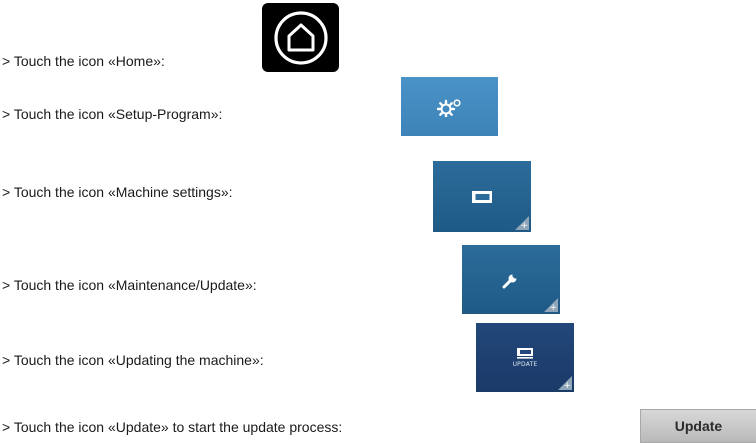  I want to click on setup-program-tile, so click(449, 106).